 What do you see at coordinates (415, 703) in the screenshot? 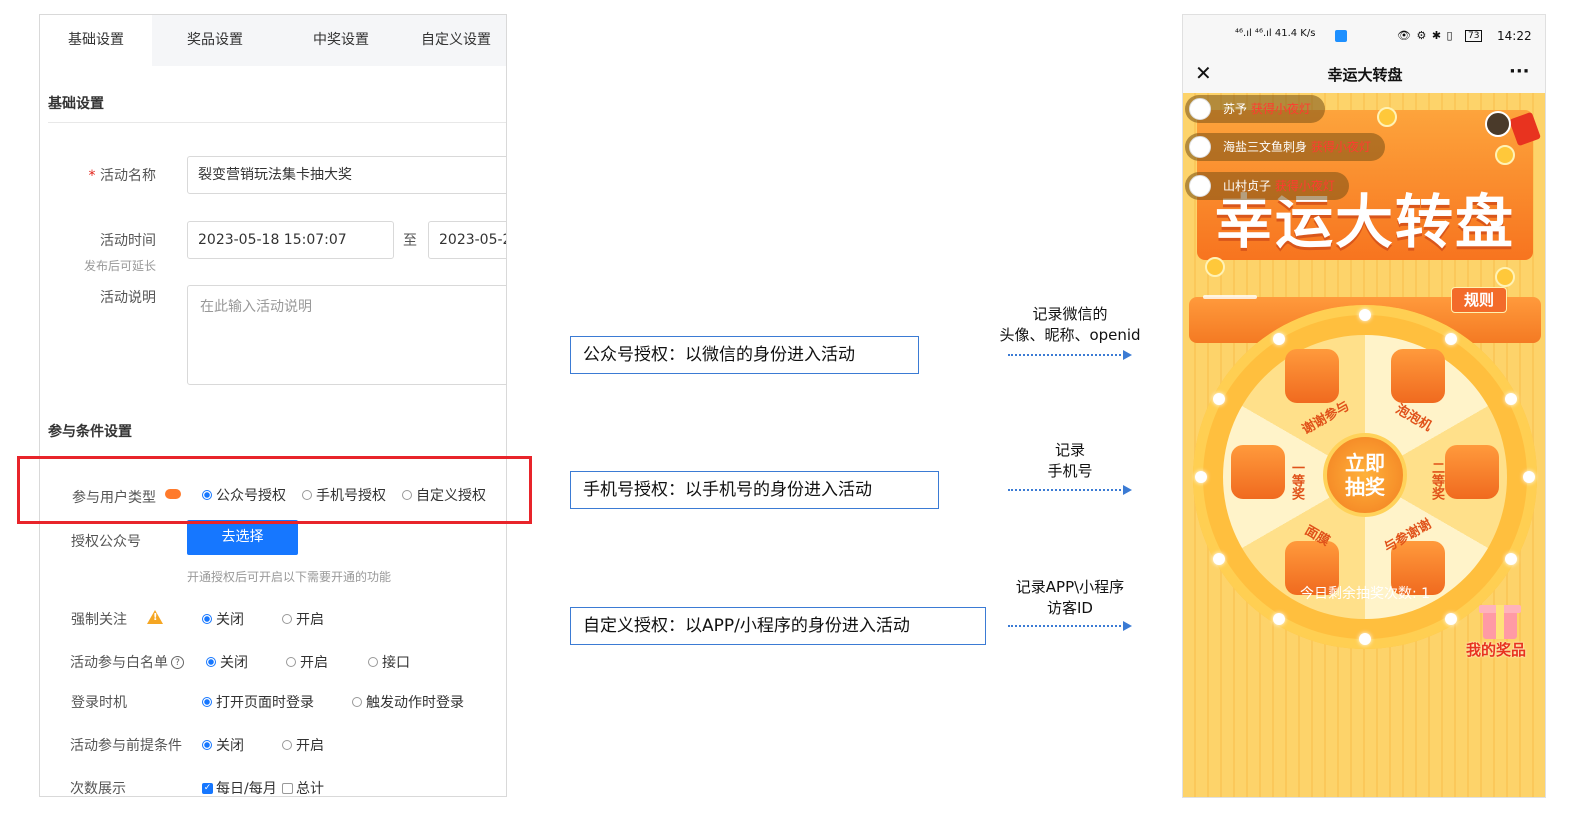
I see `radio-label: 触发动作时登录` at bounding box center [415, 703].